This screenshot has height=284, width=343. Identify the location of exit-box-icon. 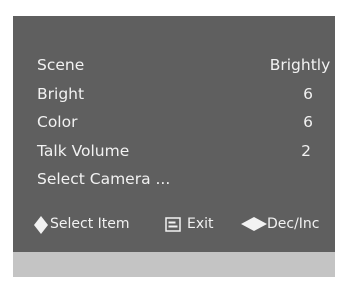
(173, 224).